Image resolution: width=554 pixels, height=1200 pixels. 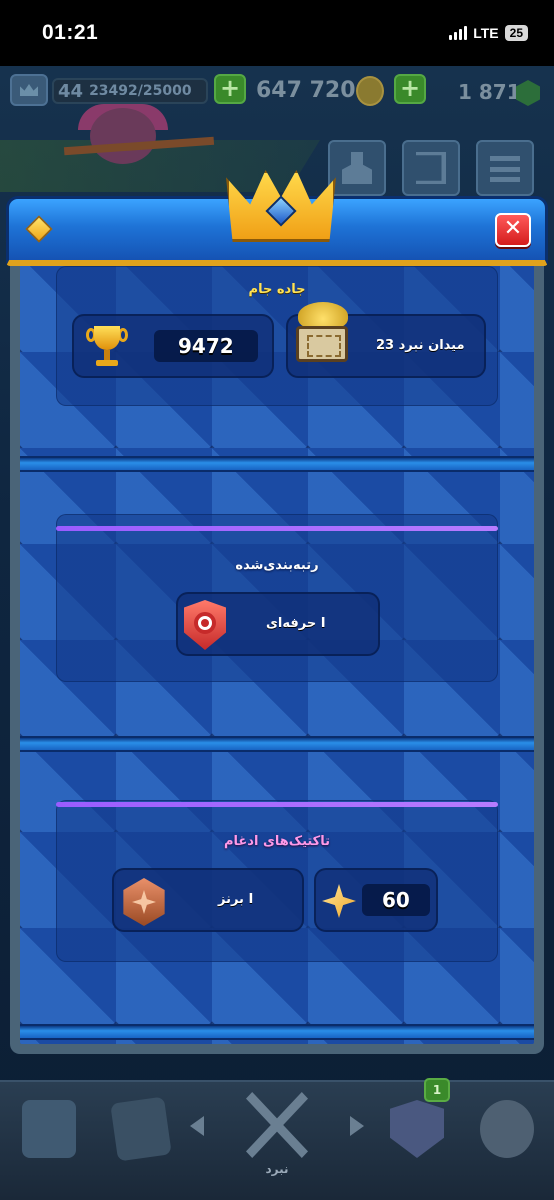 I want to click on trophy-count-box: 9472, so click(x=173, y=346).